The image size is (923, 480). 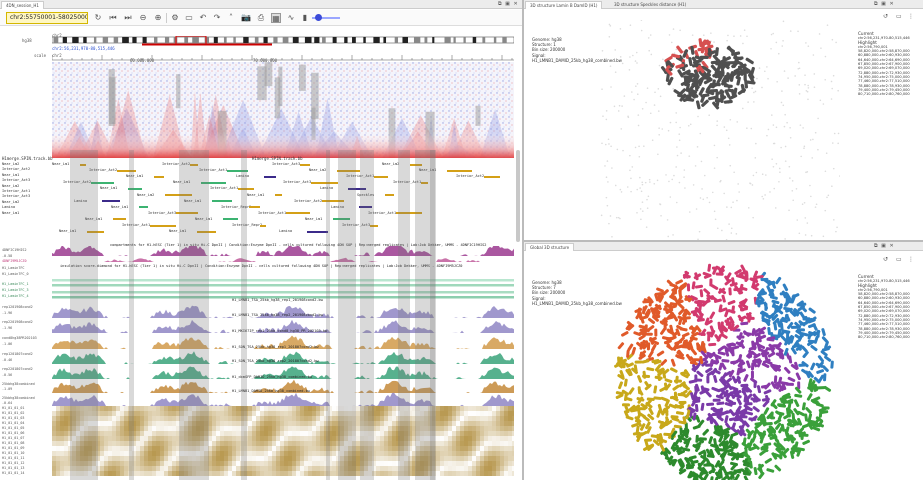 What do you see at coordinates (246, 18) in the screenshot?
I see `camera-icon: 📷` at bounding box center [246, 18].